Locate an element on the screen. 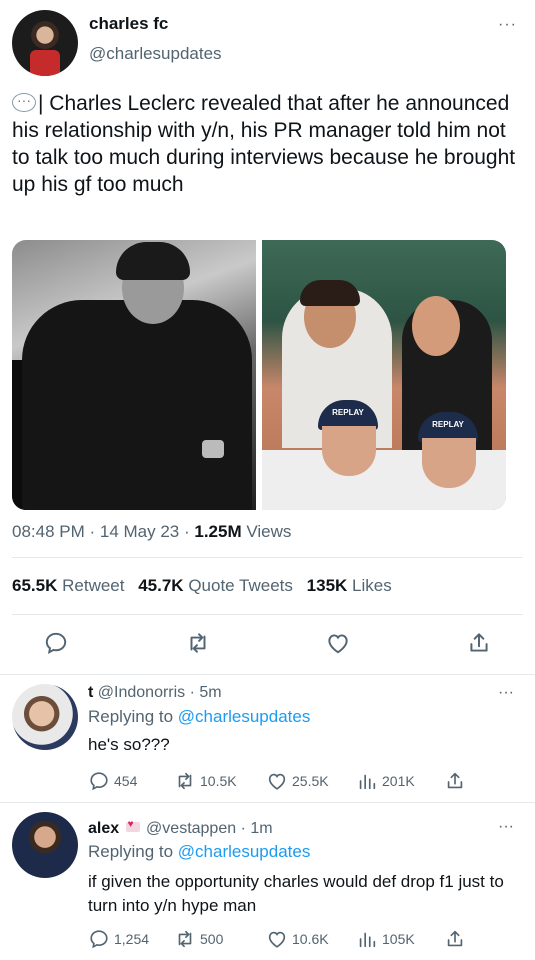 This screenshot has height=960, width=535. quote-count: 45.7K is located at coordinates (160, 585).